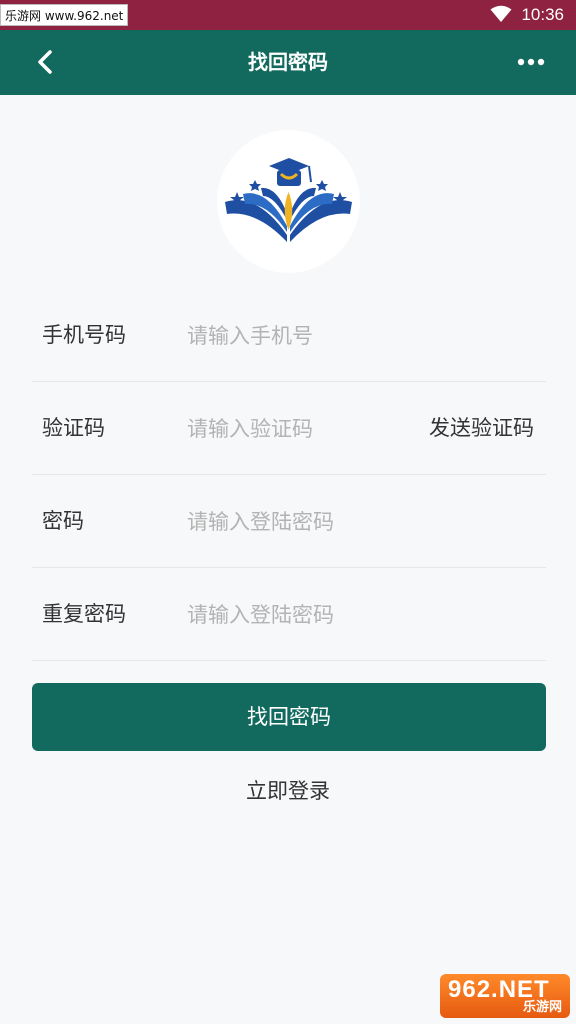 The image size is (576, 1024). I want to click on login-now-link: 立即登录, so click(288, 790).